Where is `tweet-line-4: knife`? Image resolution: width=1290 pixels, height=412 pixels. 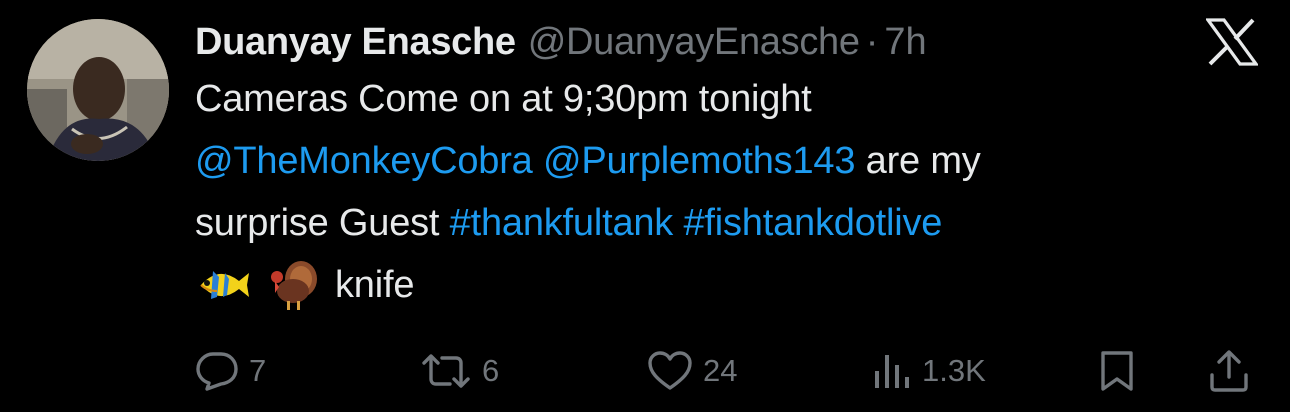 tweet-line-4: knife is located at coordinates (695, 285).